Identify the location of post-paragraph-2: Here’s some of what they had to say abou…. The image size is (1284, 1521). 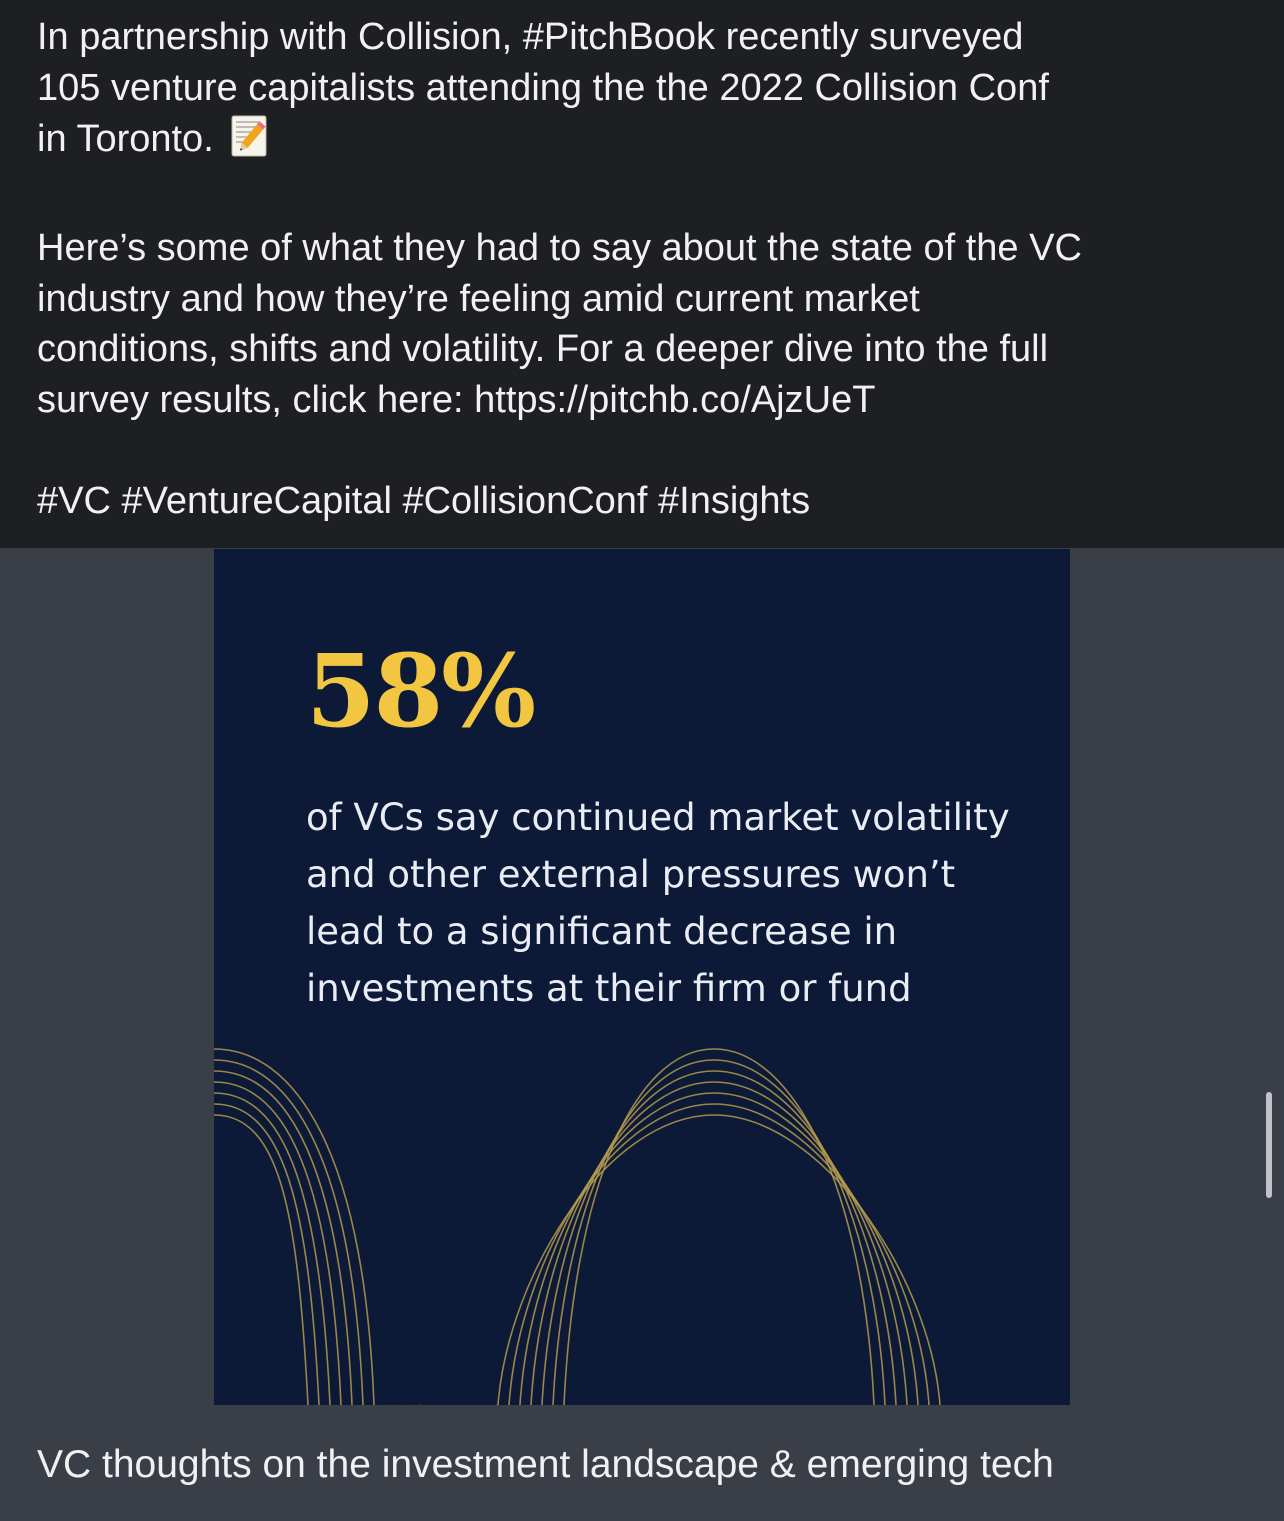
(645, 324).